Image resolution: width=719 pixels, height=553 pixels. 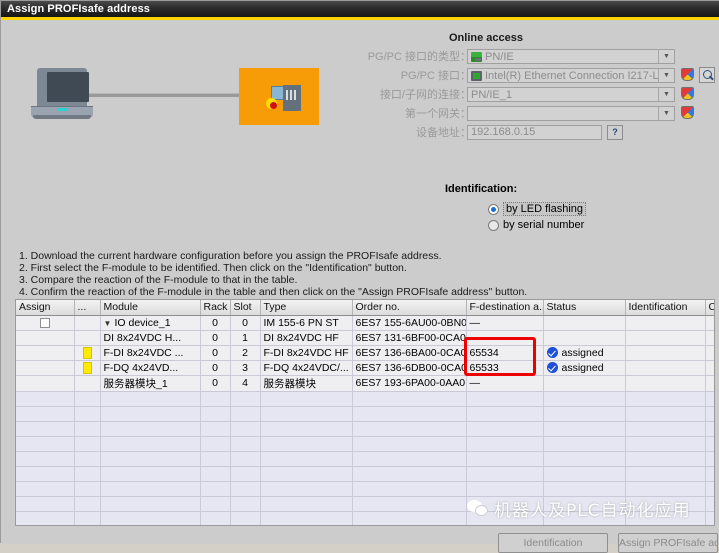 What do you see at coordinates (245, 368) in the screenshot?
I see `cell-slot: 3` at bounding box center [245, 368].